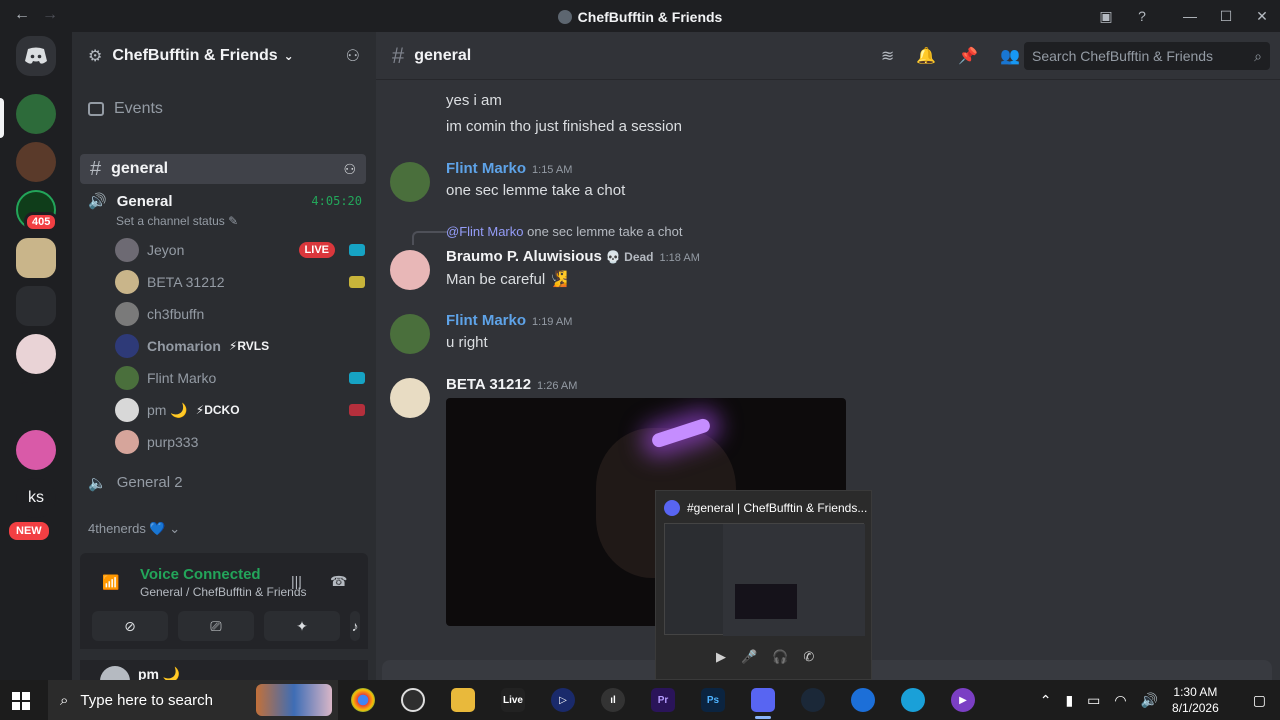 This screenshot has width=1280, height=720. I want to click on camera-button: ⊘, so click(130, 626).